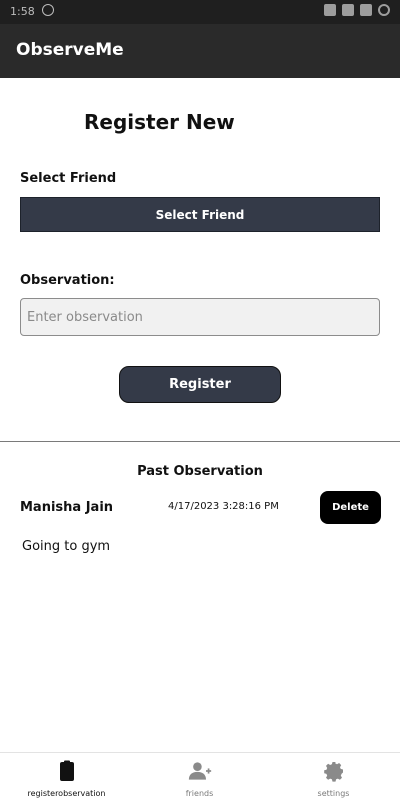  Describe the element at coordinates (223, 506) in the screenshot. I see `observation-timestamp: 4/17/2023 3:28:16 PM` at that location.